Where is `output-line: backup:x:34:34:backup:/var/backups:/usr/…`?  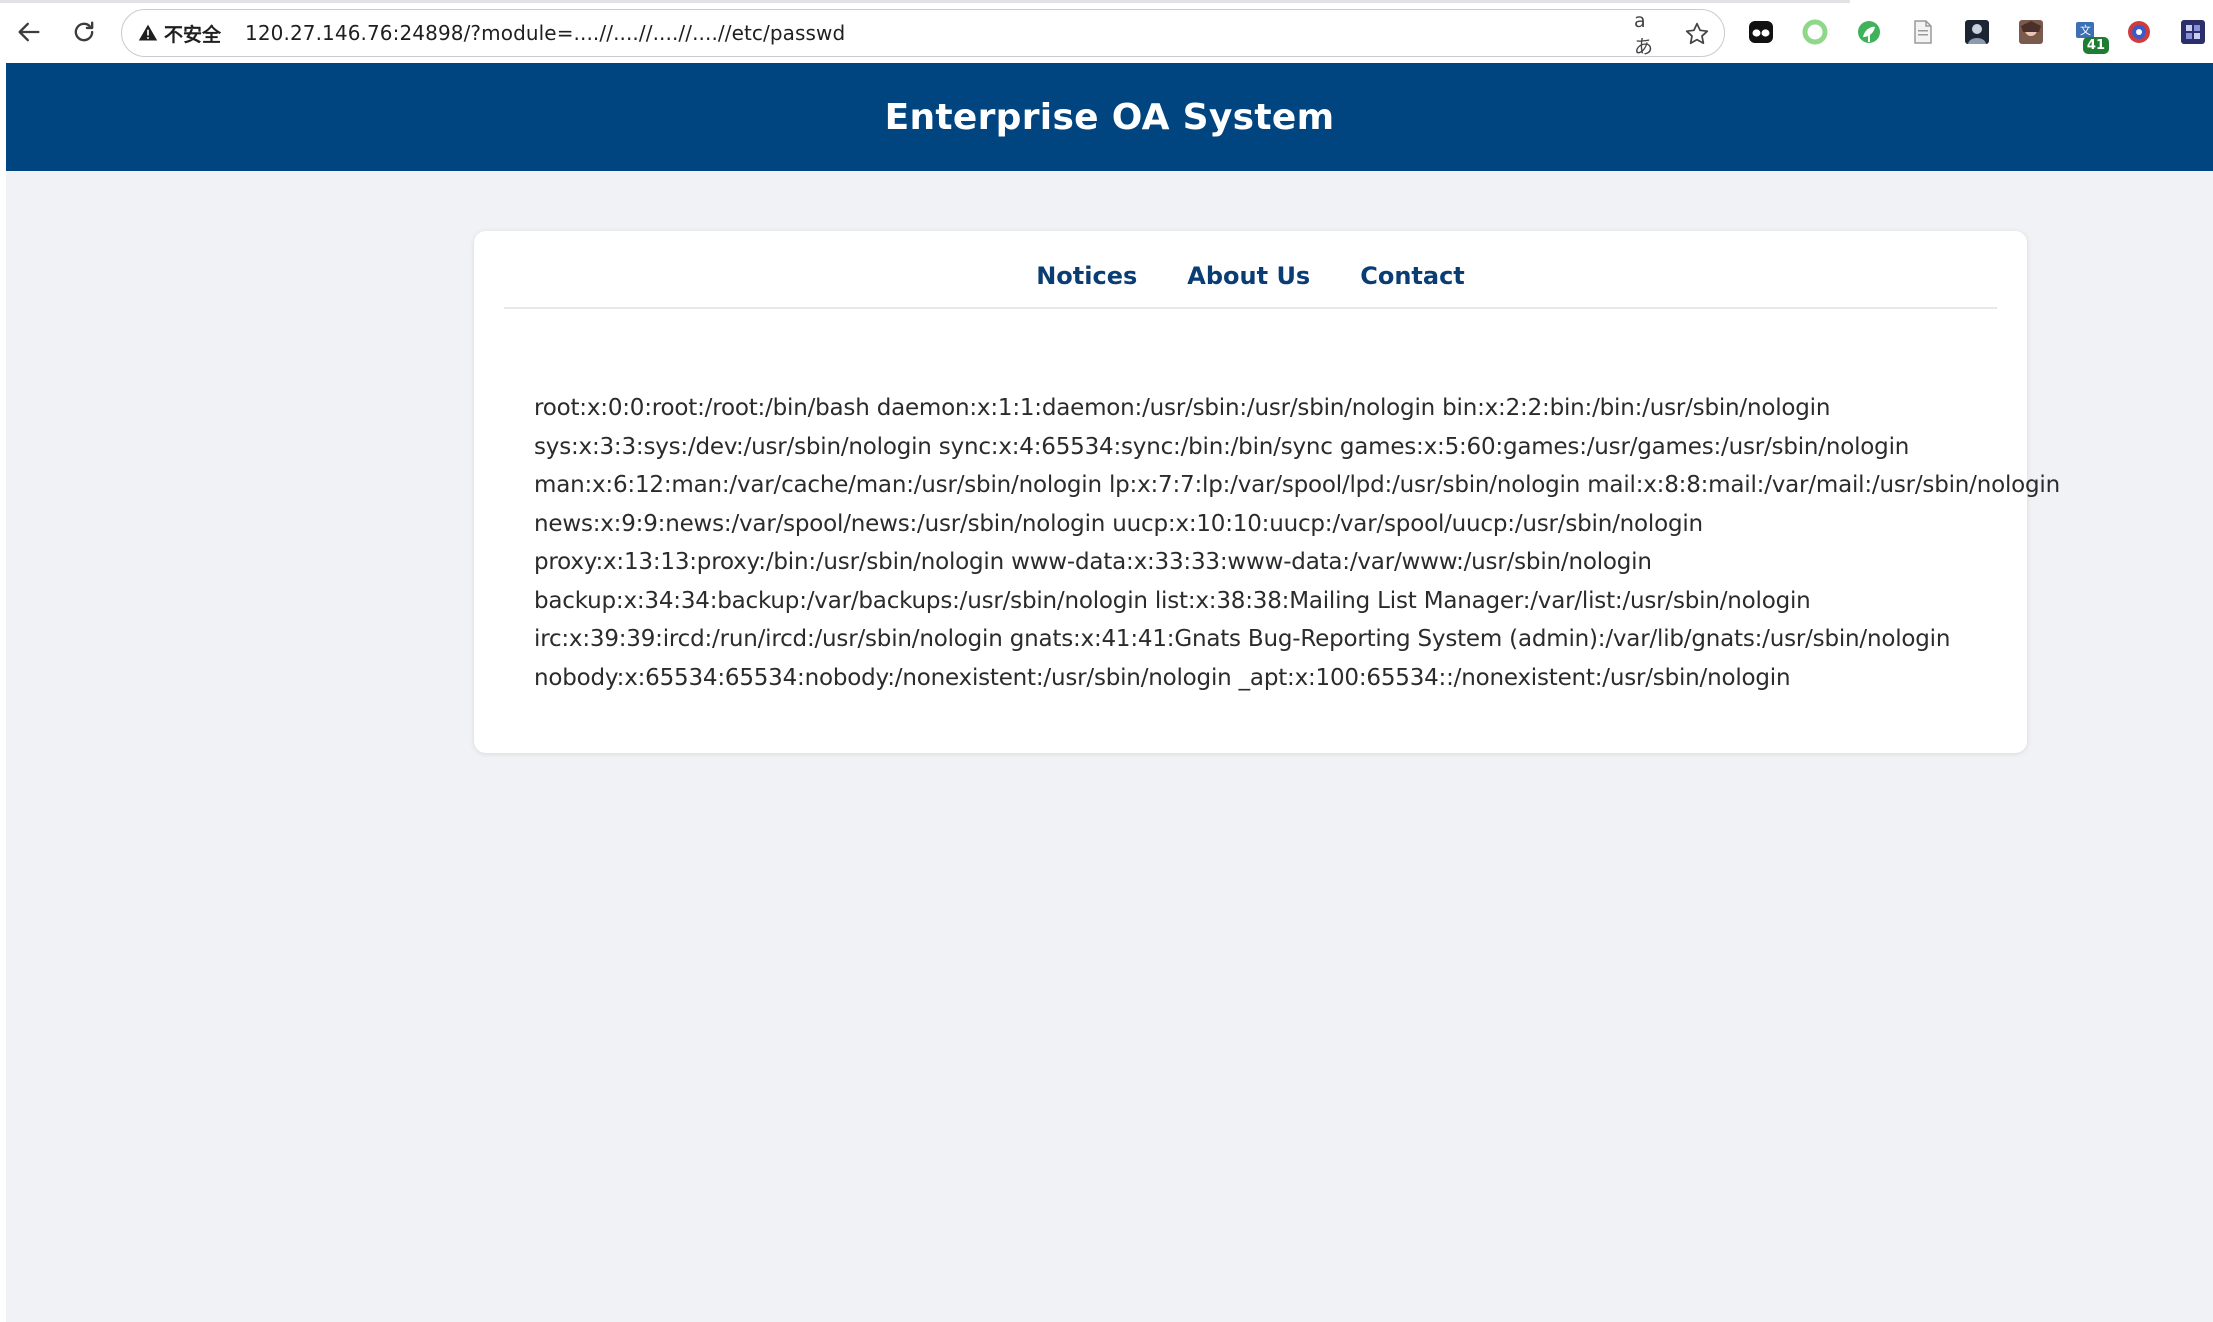 output-line: backup:x:34:34:backup:/var/backups:/usr/… is located at coordinates (1172, 600).